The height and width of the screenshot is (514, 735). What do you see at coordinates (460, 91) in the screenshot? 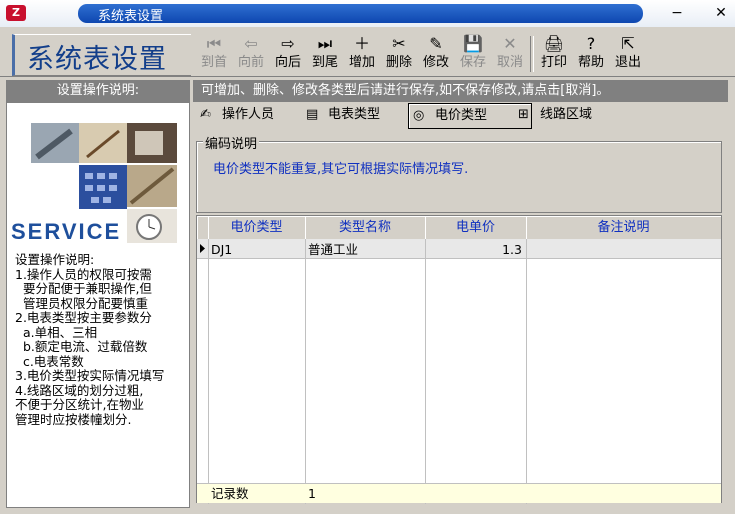
I see `info-bar: 可增加、删除、修改各类型后请进行保存,如不保存修改,请点击[取消]。` at bounding box center [460, 91].